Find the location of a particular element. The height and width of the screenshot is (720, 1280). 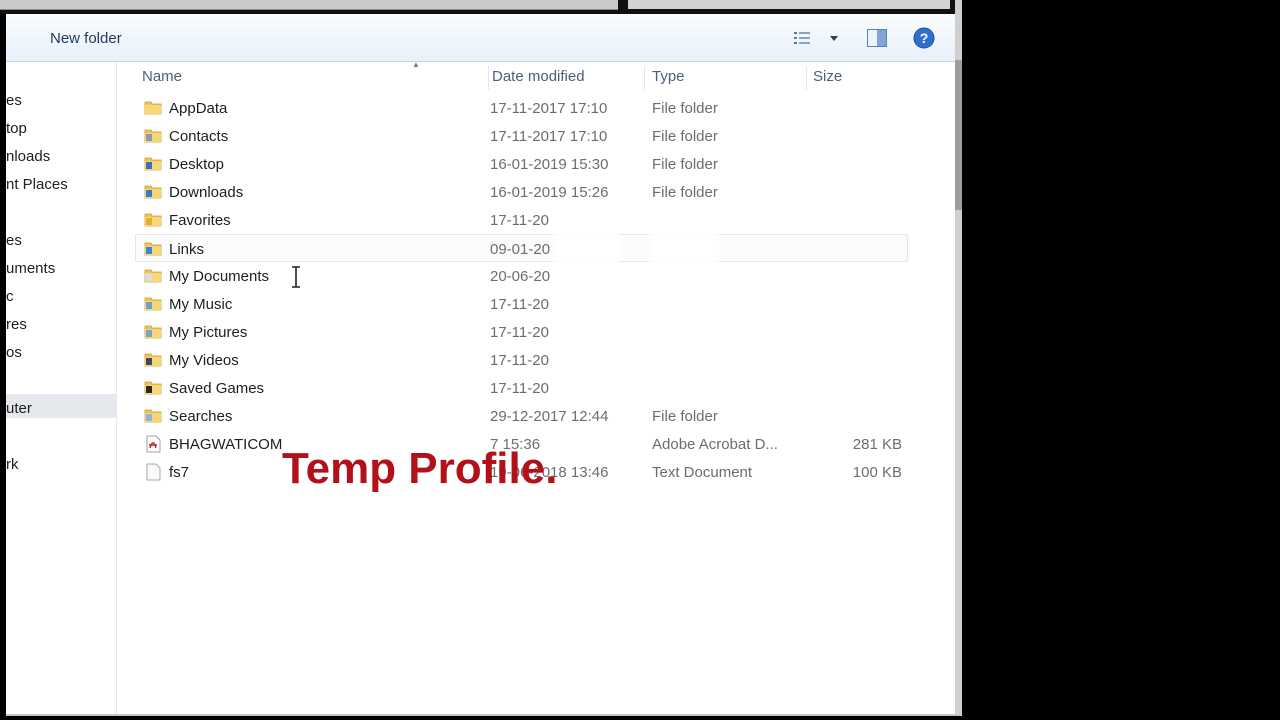

contacts-folder-icon is located at coordinates (153, 136).